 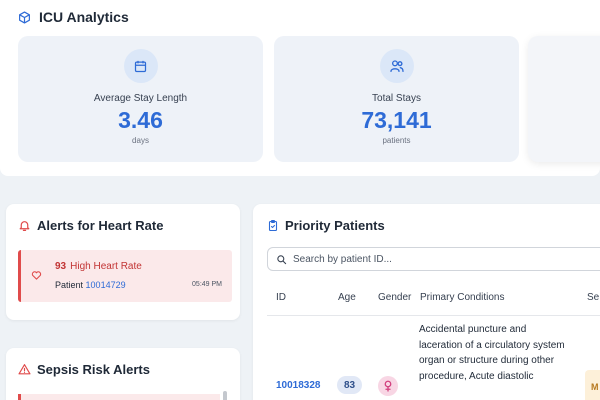 What do you see at coordinates (61, 266) in the screenshot?
I see `heart-rate-value: 93` at bounding box center [61, 266].